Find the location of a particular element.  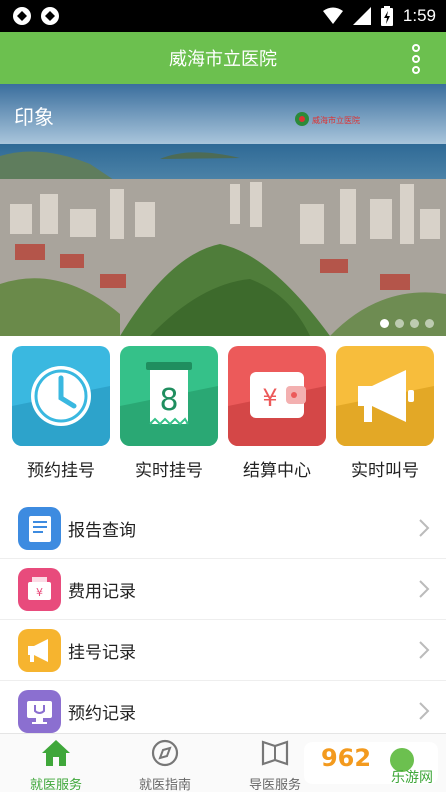

site-watermark: 962 乐游网 is located at coordinates (371, 764).